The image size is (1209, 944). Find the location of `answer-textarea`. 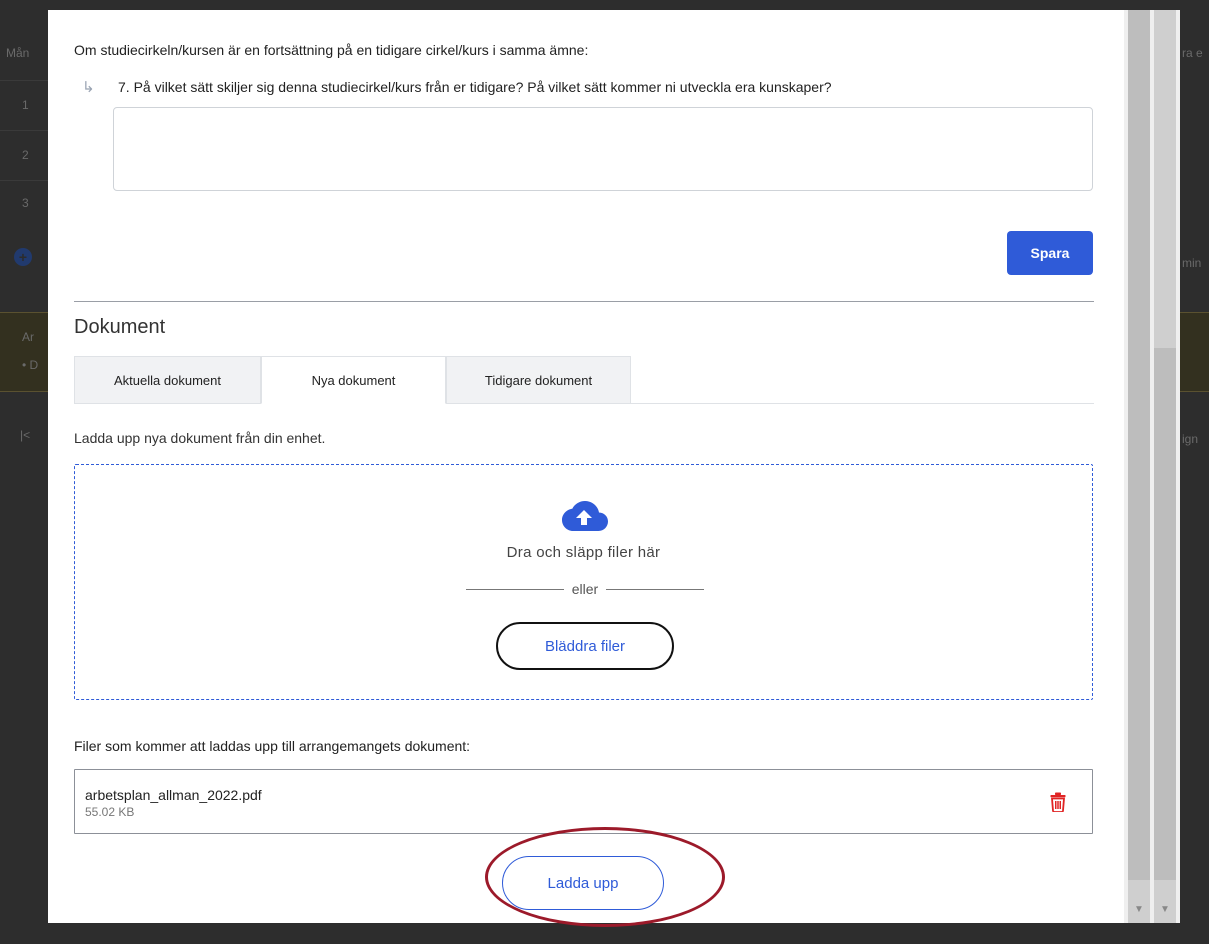

answer-textarea is located at coordinates (603, 149).